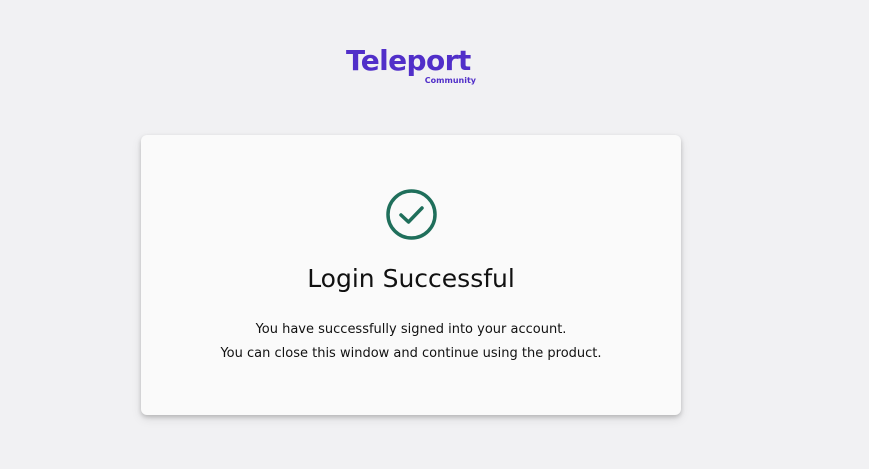  I want to click on logo-wordmark: Teleport, so click(408, 60).